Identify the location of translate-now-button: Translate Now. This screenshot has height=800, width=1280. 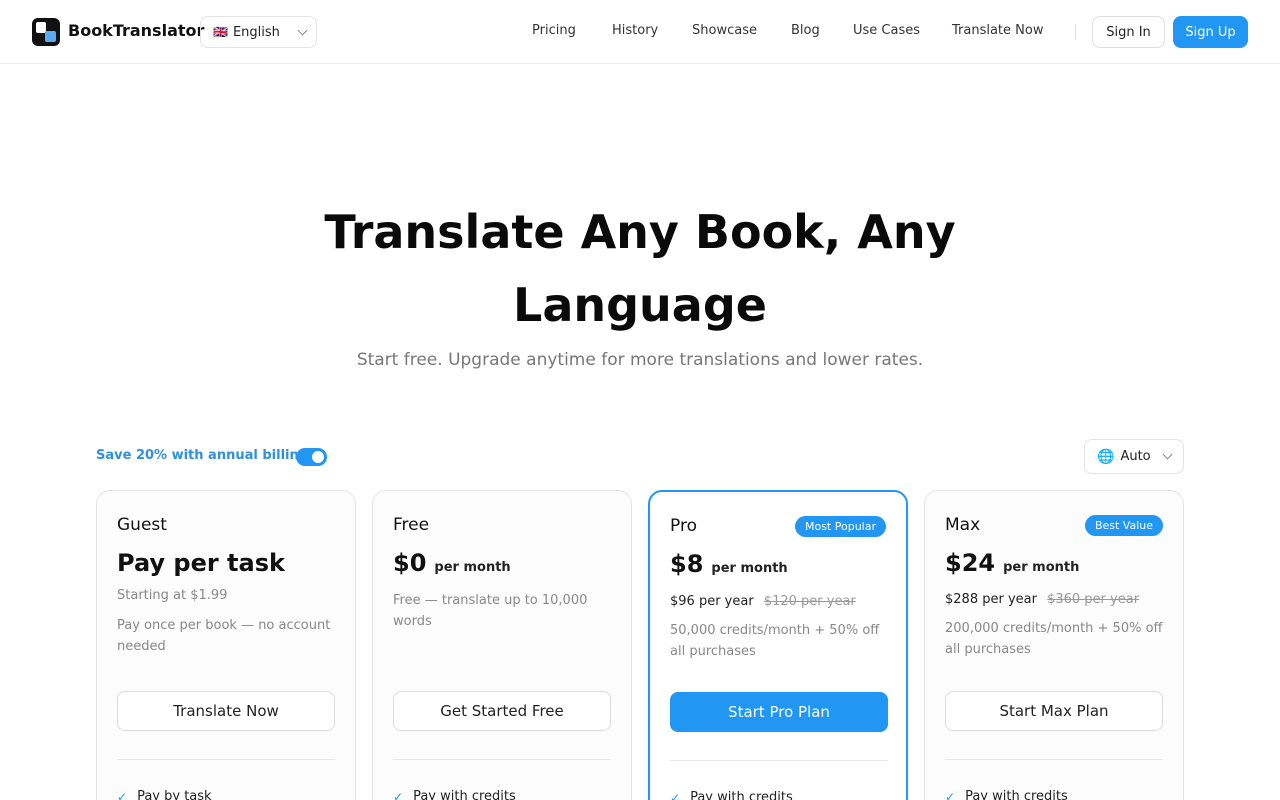
(226, 711).